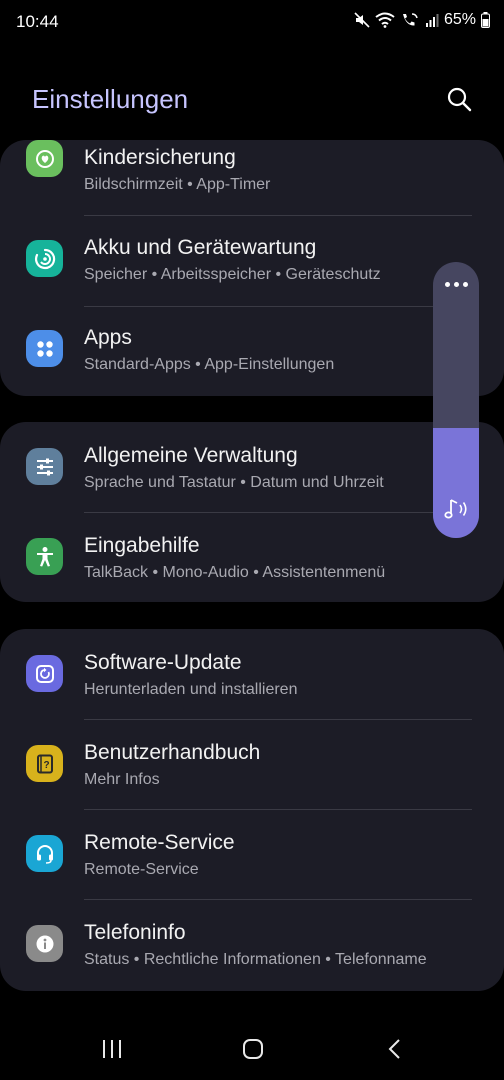 The image size is (504, 1080). Describe the element at coordinates (122, 779) in the screenshot. I see `settings-item-subtitle: Mehr Infos` at that location.